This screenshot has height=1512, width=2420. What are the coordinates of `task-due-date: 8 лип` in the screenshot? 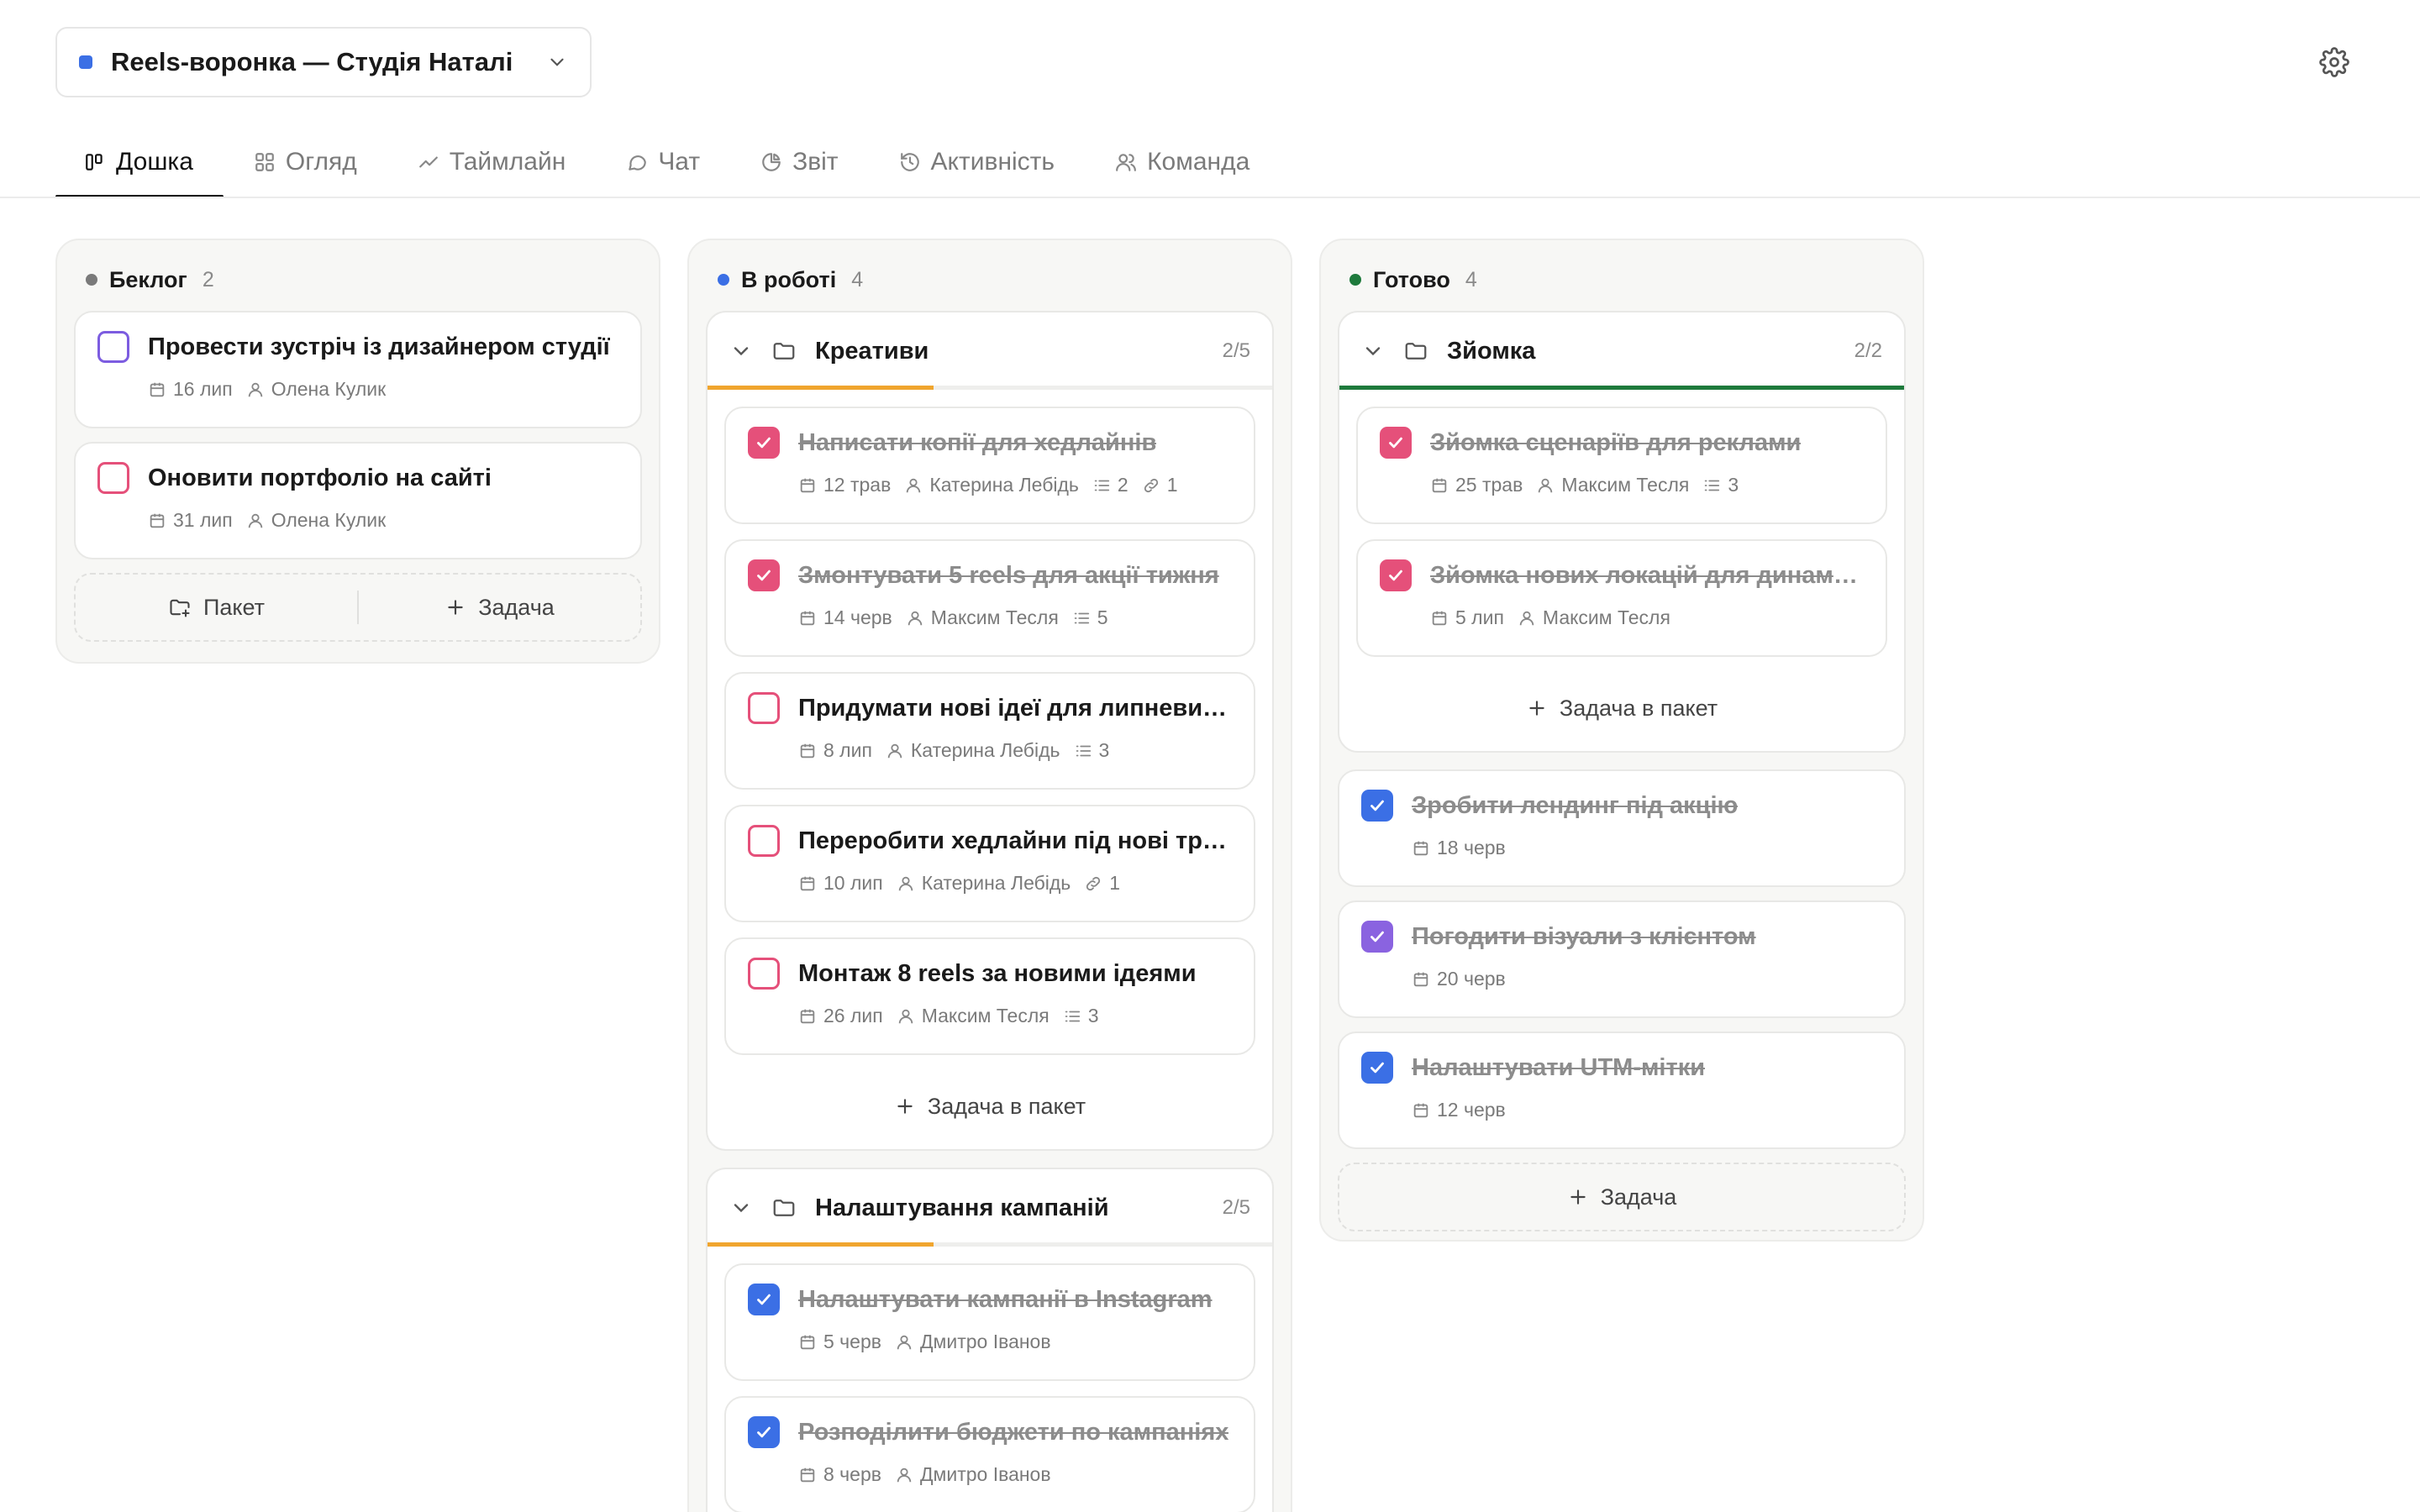 It's located at (835, 750).